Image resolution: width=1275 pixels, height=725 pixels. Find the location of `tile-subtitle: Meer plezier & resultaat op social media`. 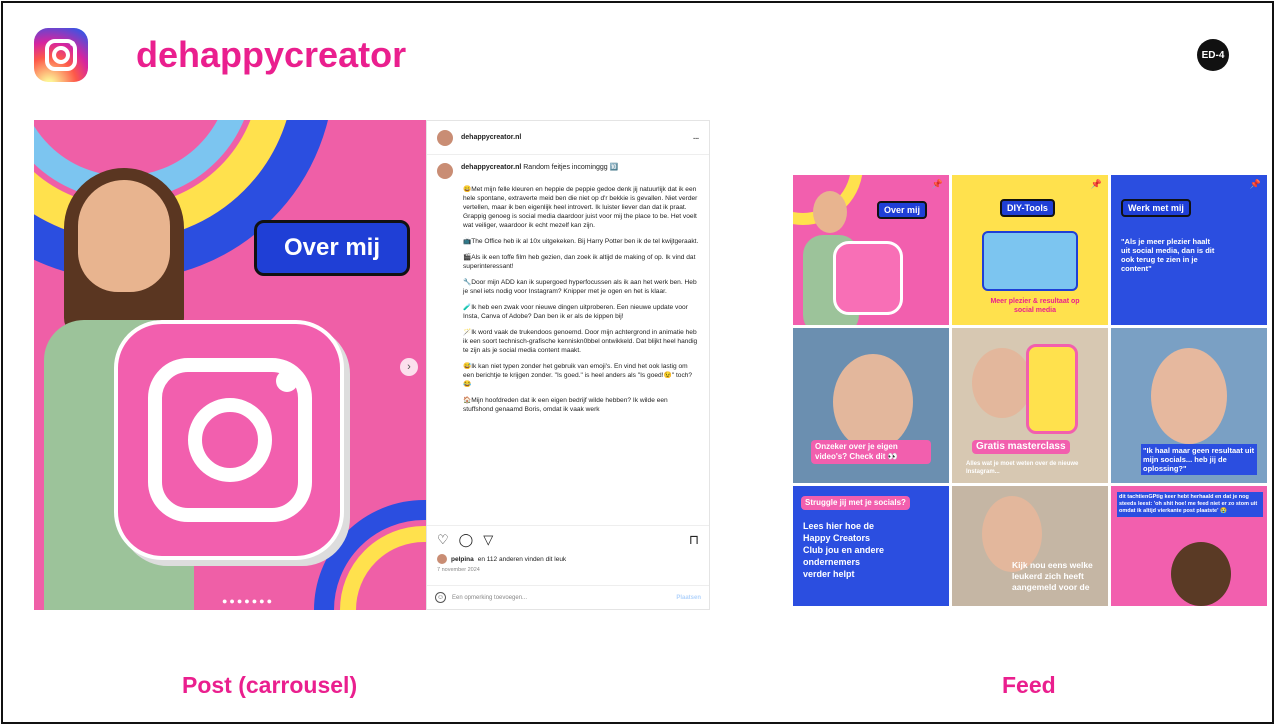

tile-subtitle: Meer plezier & resultaat op social media is located at coordinates (1035, 306).